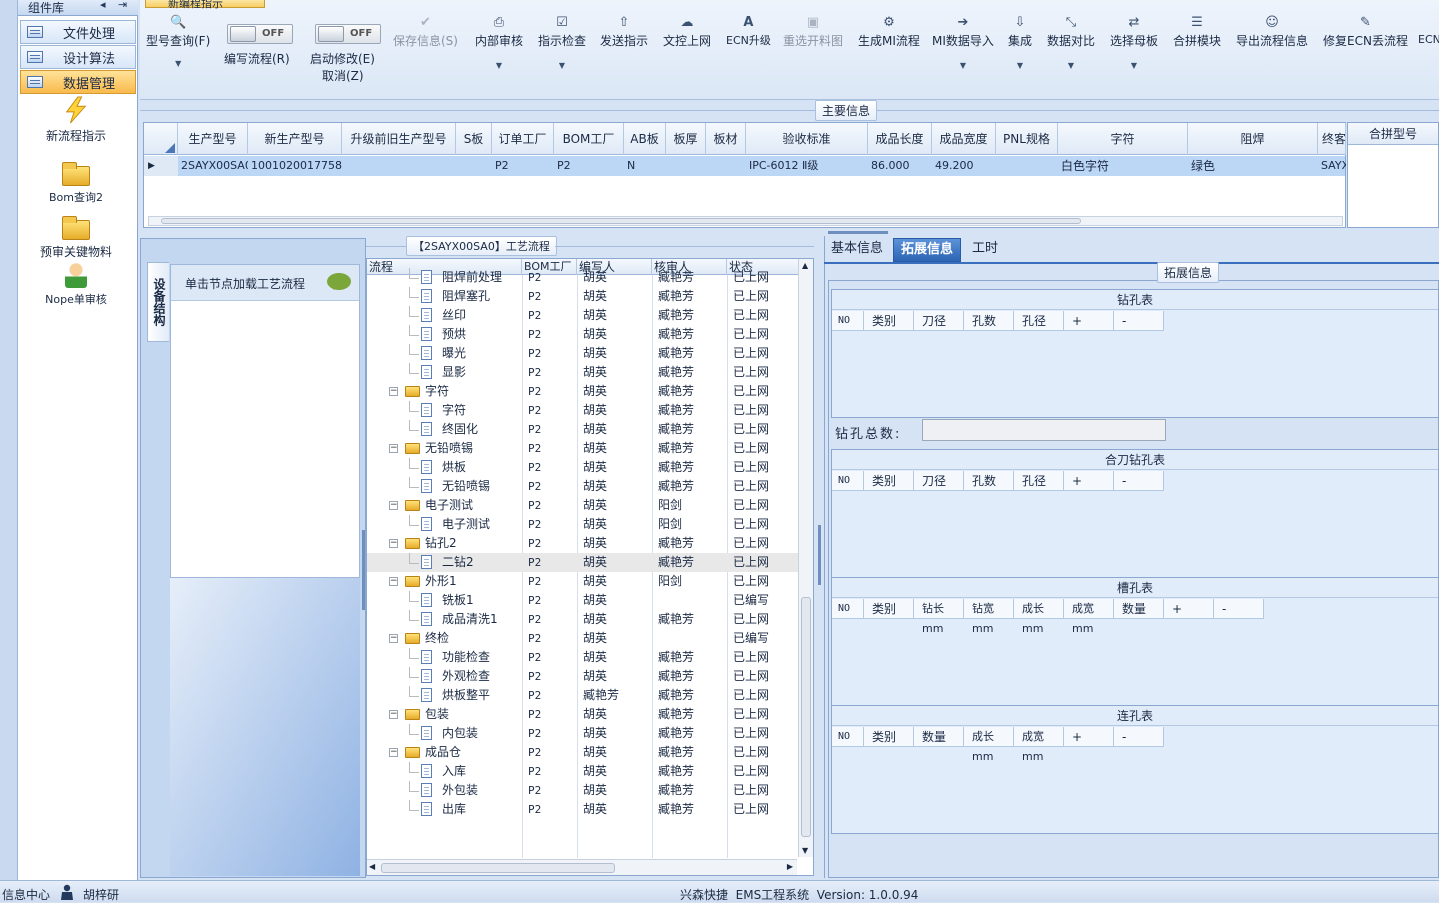  What do you see at coordinates (857, 250) in the screenshot?
I see `tab-basic-info: 基本信息` at bounding box center [857, 250].